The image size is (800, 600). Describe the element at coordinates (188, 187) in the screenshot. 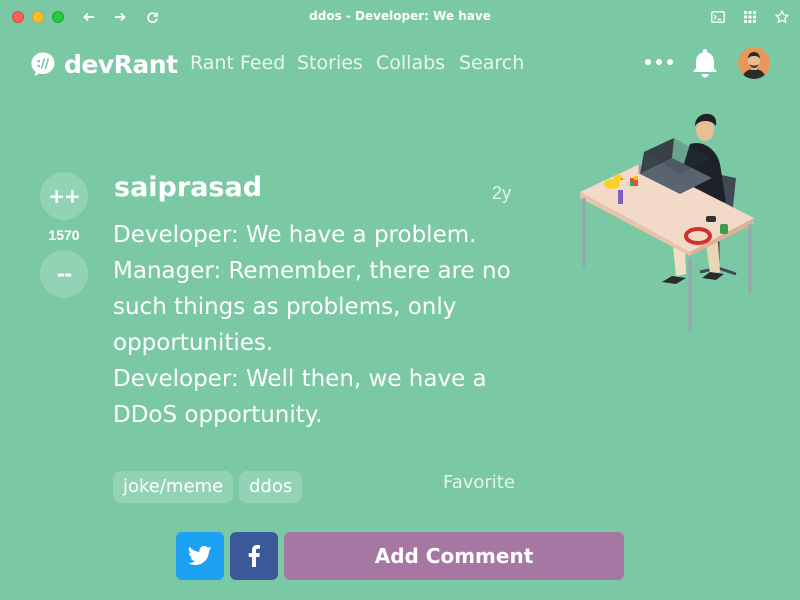

I see `rant-username: saiprasad` at that location.